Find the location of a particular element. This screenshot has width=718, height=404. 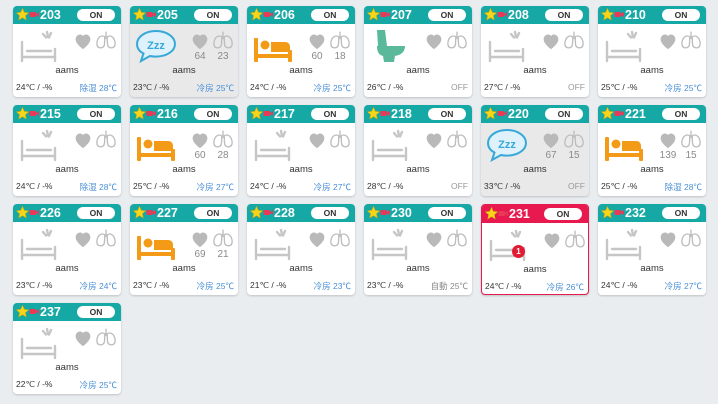

room-card-208: 208 ON aams 27℃ / -% OFF is located at coordinates (535, 51).